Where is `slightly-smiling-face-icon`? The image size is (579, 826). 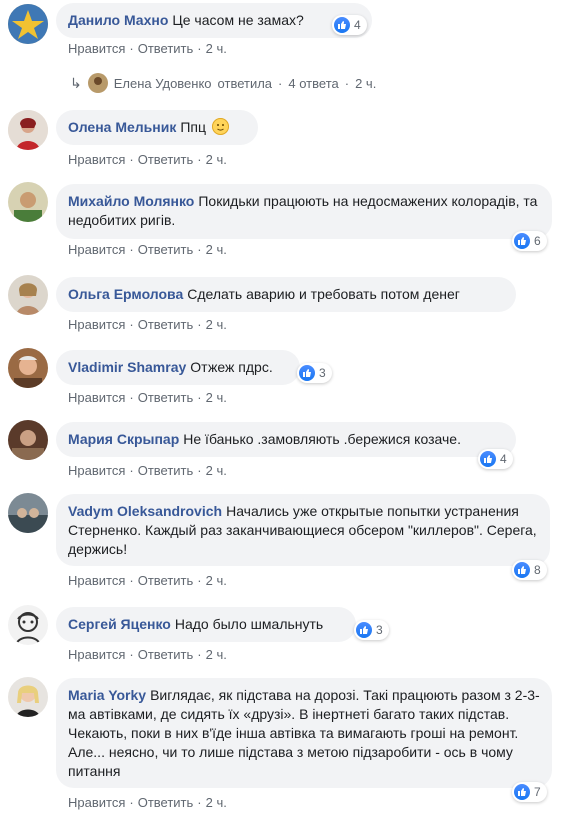 slightly-smiling-face-icon is located at coordinates (220, 126).